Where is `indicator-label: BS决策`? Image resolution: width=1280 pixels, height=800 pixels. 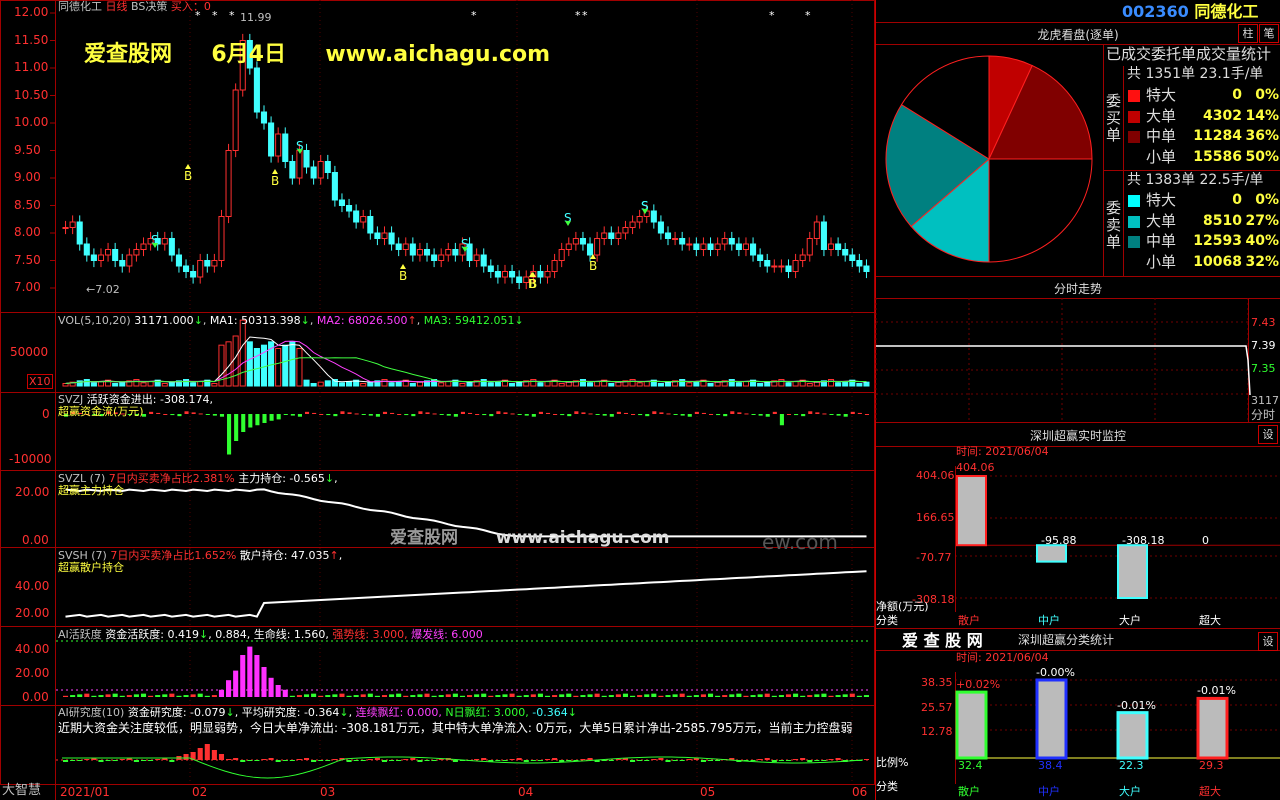 indicator-label: BS决策 is located at coordinates (149, 6).